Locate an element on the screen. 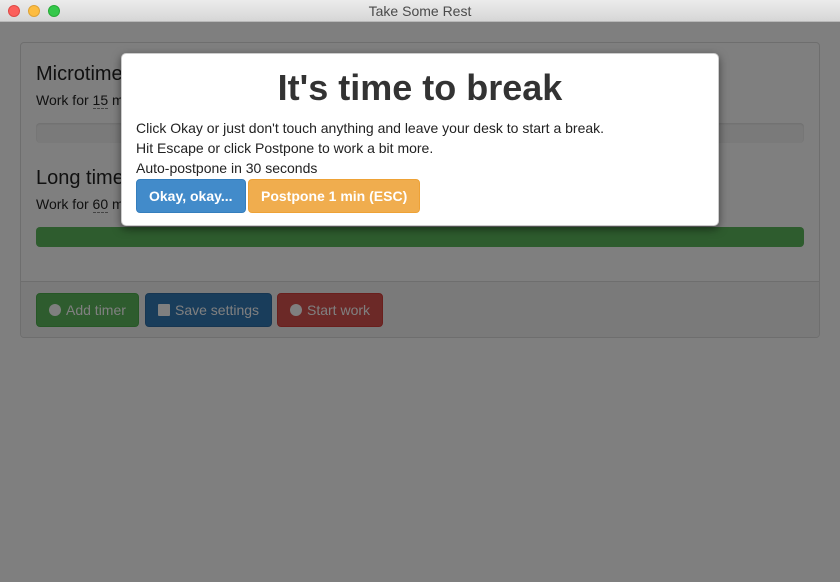 This screenshot has width=840, height=582. minimize-window-button is located at coordinates (34, 11).